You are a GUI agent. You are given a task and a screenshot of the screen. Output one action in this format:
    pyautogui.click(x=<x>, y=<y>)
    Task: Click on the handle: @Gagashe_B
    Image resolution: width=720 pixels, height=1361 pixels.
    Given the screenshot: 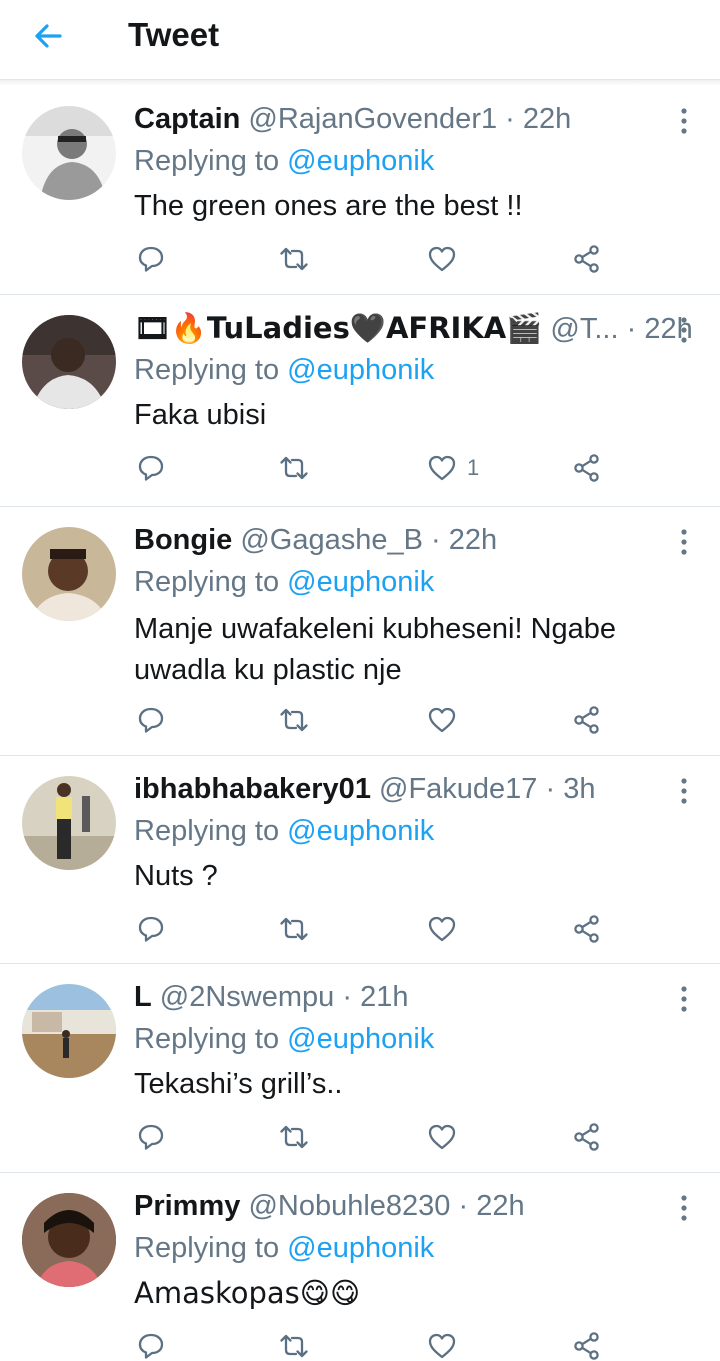 What is the action you would take?
    pyautogui.click(x=331, y=540)
    